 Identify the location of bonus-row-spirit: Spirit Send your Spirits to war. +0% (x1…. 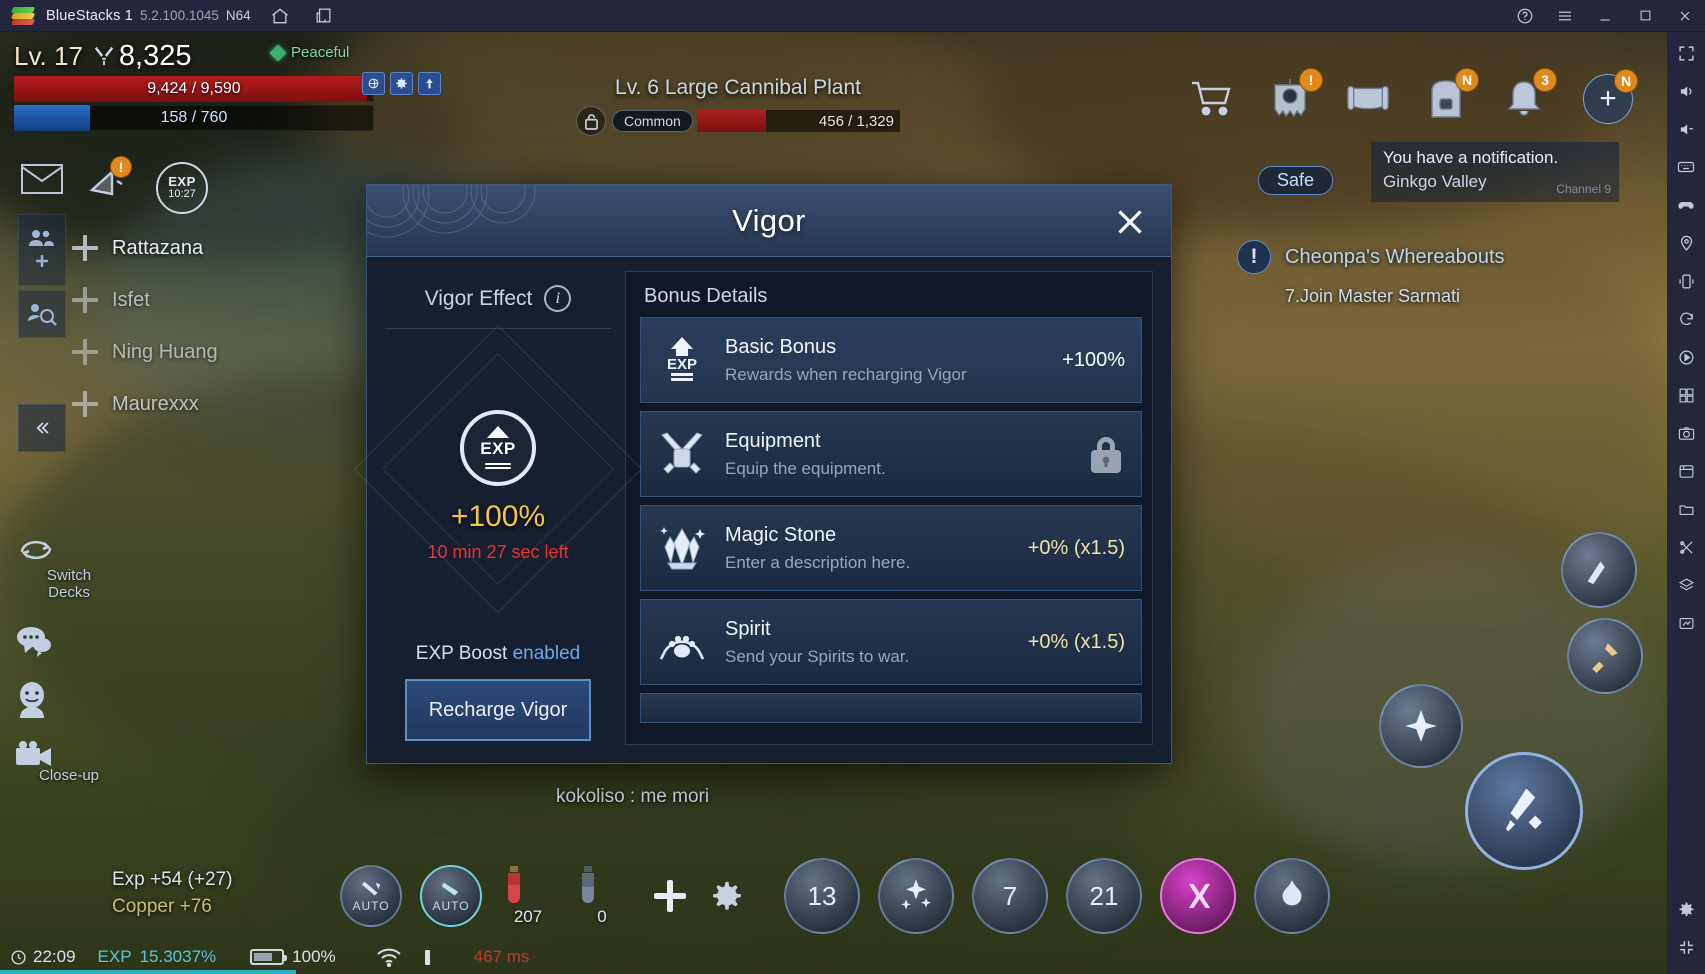
(891, 642).